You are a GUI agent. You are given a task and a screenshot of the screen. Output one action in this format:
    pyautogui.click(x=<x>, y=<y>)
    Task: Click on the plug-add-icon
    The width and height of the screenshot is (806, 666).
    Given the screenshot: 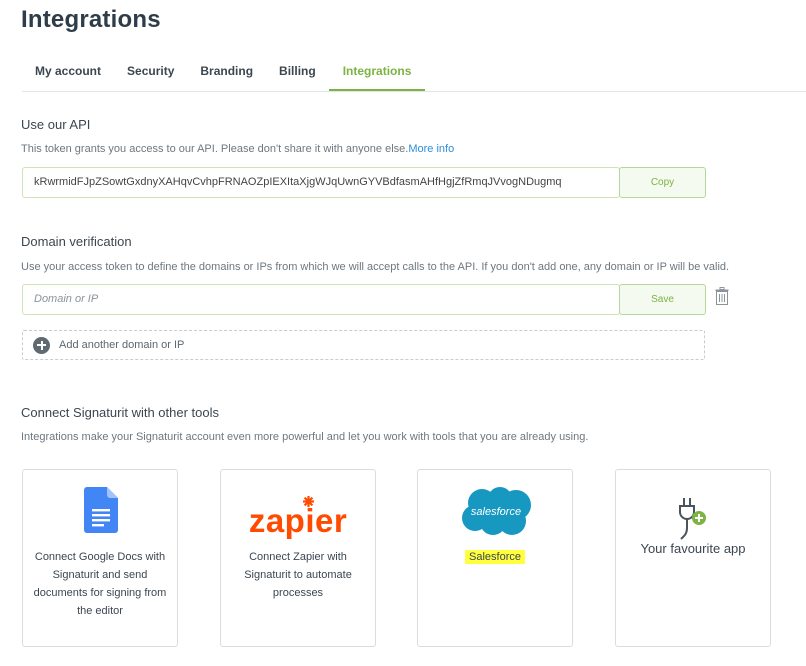 What is the action you would take?
    pyautogui.click(x=692, y=519)
    